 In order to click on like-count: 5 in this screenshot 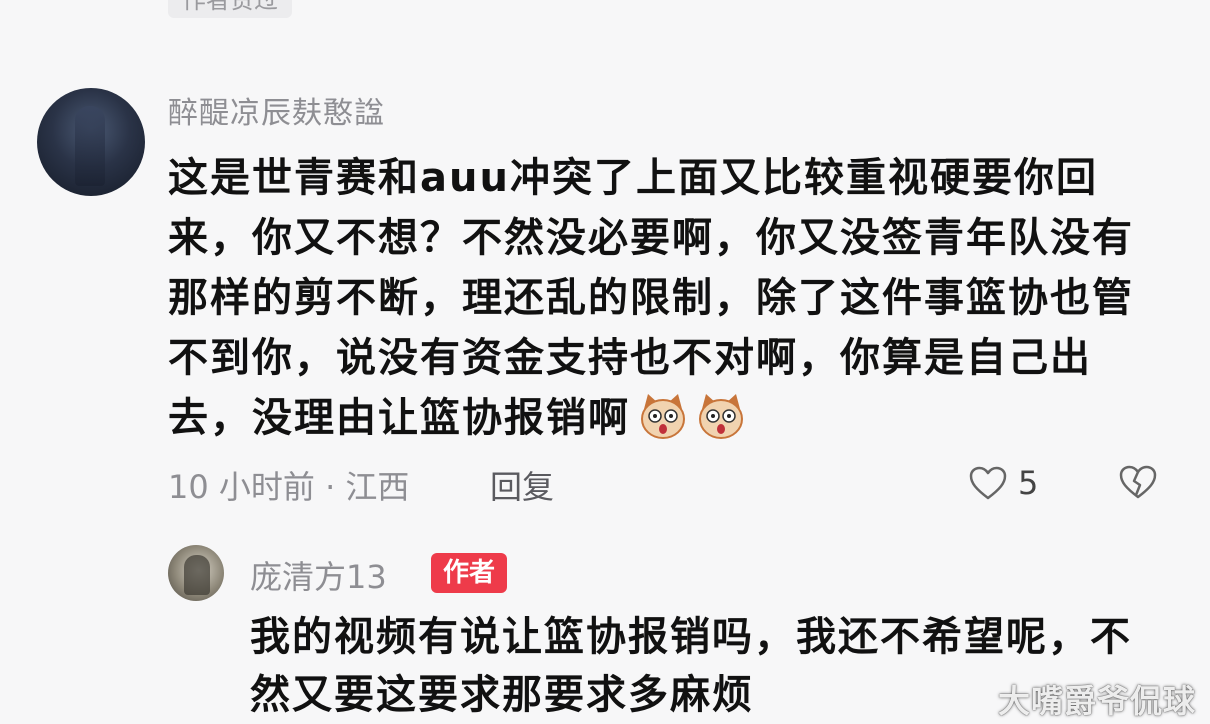, I will do `click(1028, 483)`.